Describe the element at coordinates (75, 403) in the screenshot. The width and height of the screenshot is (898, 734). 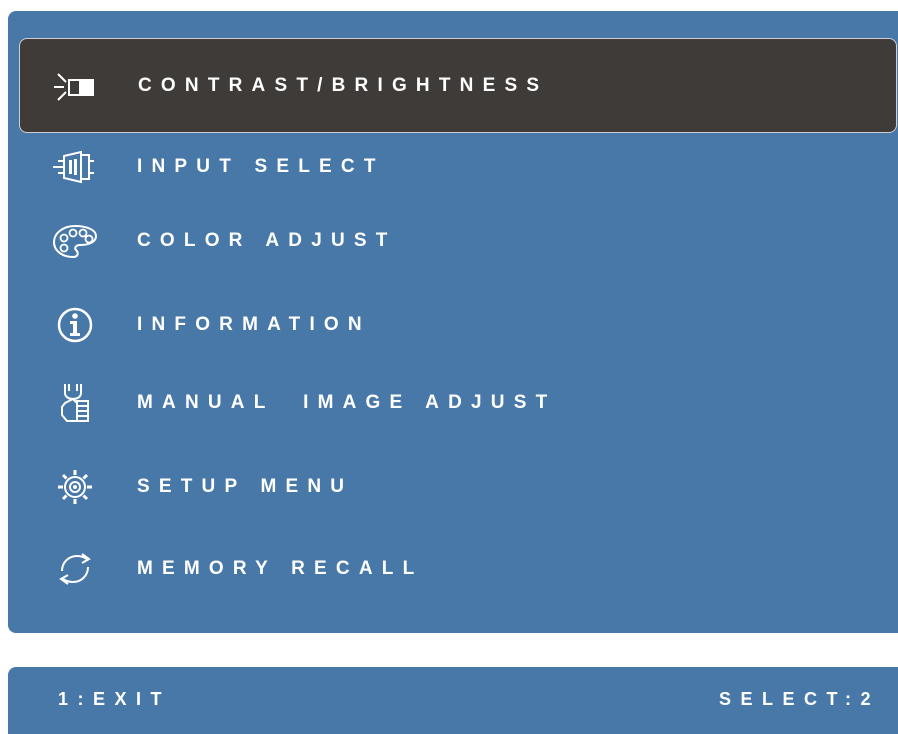
I see `manual-adjust-icon` at that location.